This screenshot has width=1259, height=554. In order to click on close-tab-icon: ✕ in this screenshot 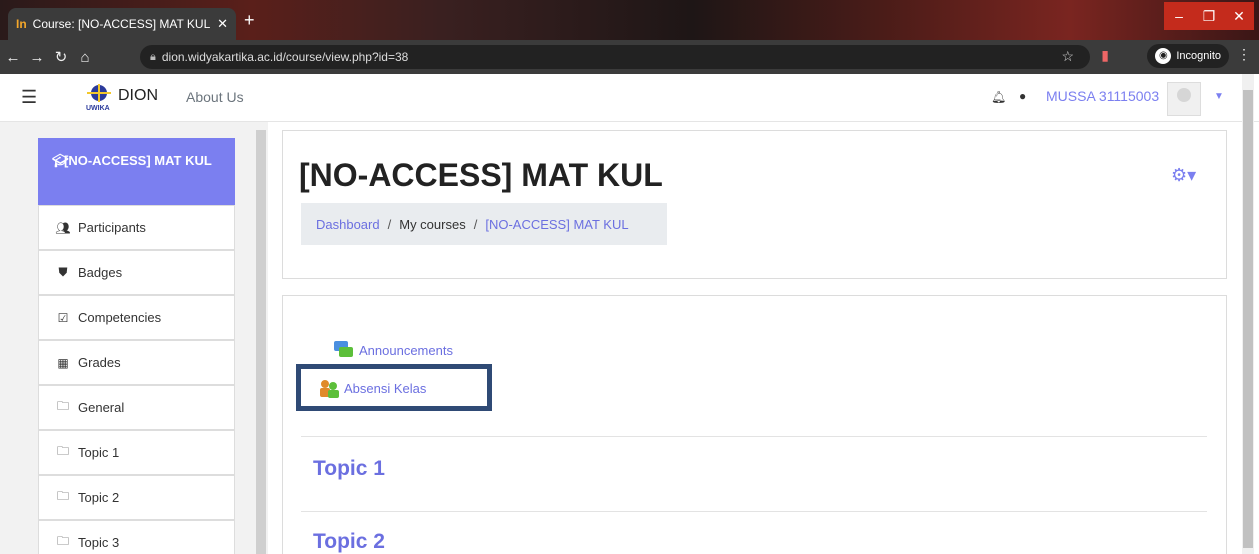, I will do `click(222, 24)`.